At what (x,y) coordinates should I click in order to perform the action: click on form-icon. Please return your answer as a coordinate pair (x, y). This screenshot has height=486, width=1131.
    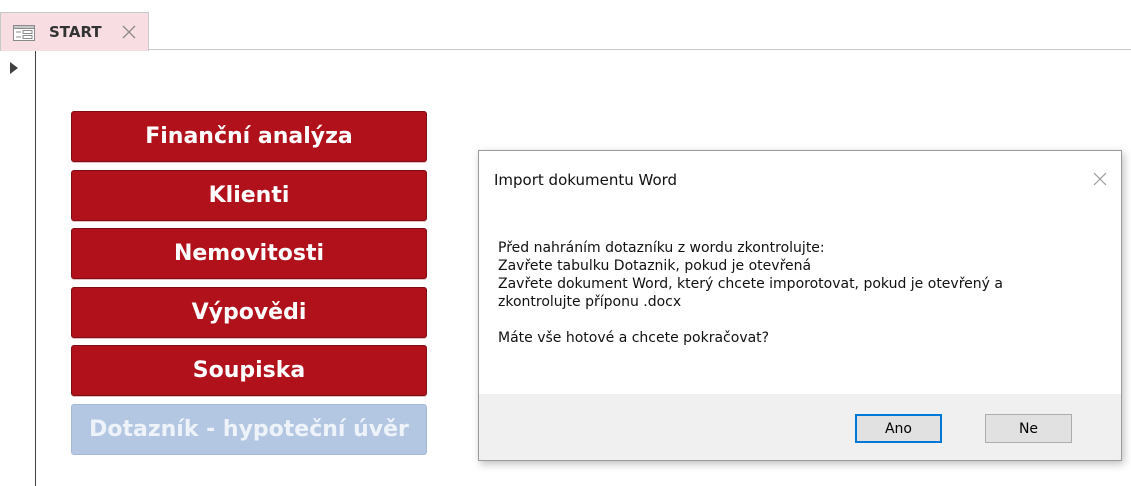
    Looking at the image, I should click on (24, 33).